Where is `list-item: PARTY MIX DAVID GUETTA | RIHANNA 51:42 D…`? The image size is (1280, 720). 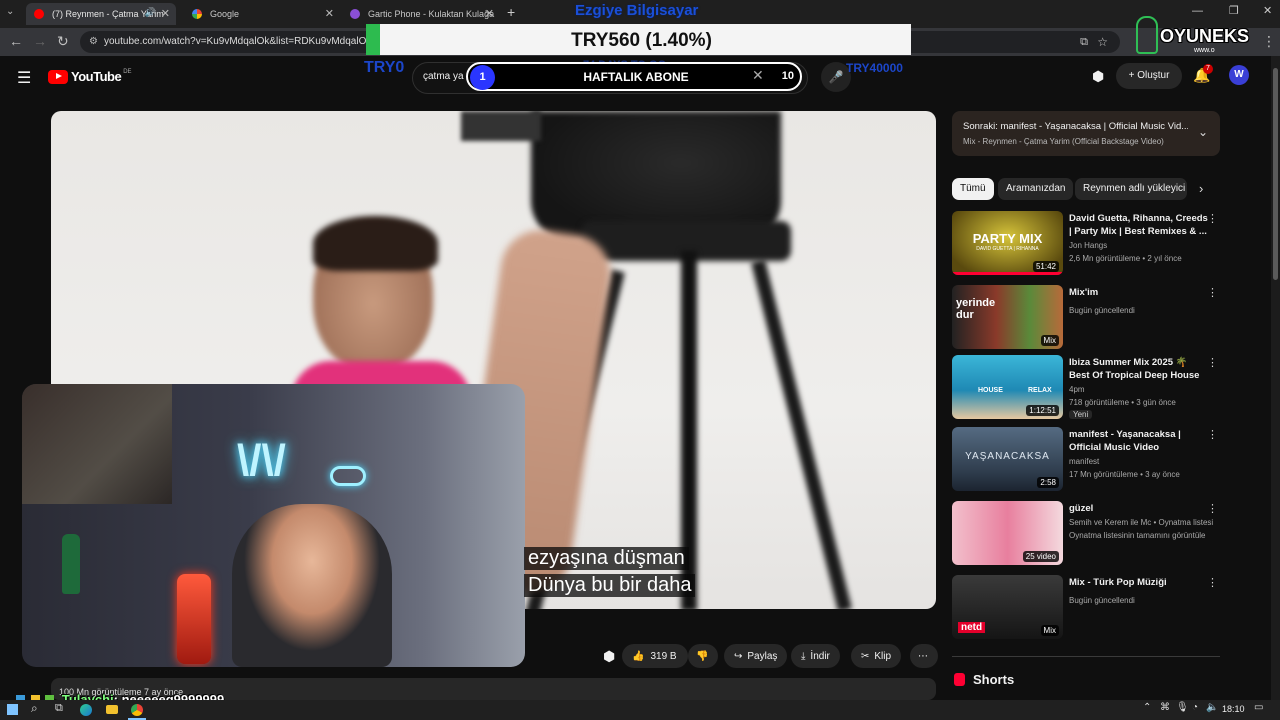
list-item: PARTY MIX DAVID GUETTA | RIHANNA 51:42 D… is located at coordinates (1086, 243).